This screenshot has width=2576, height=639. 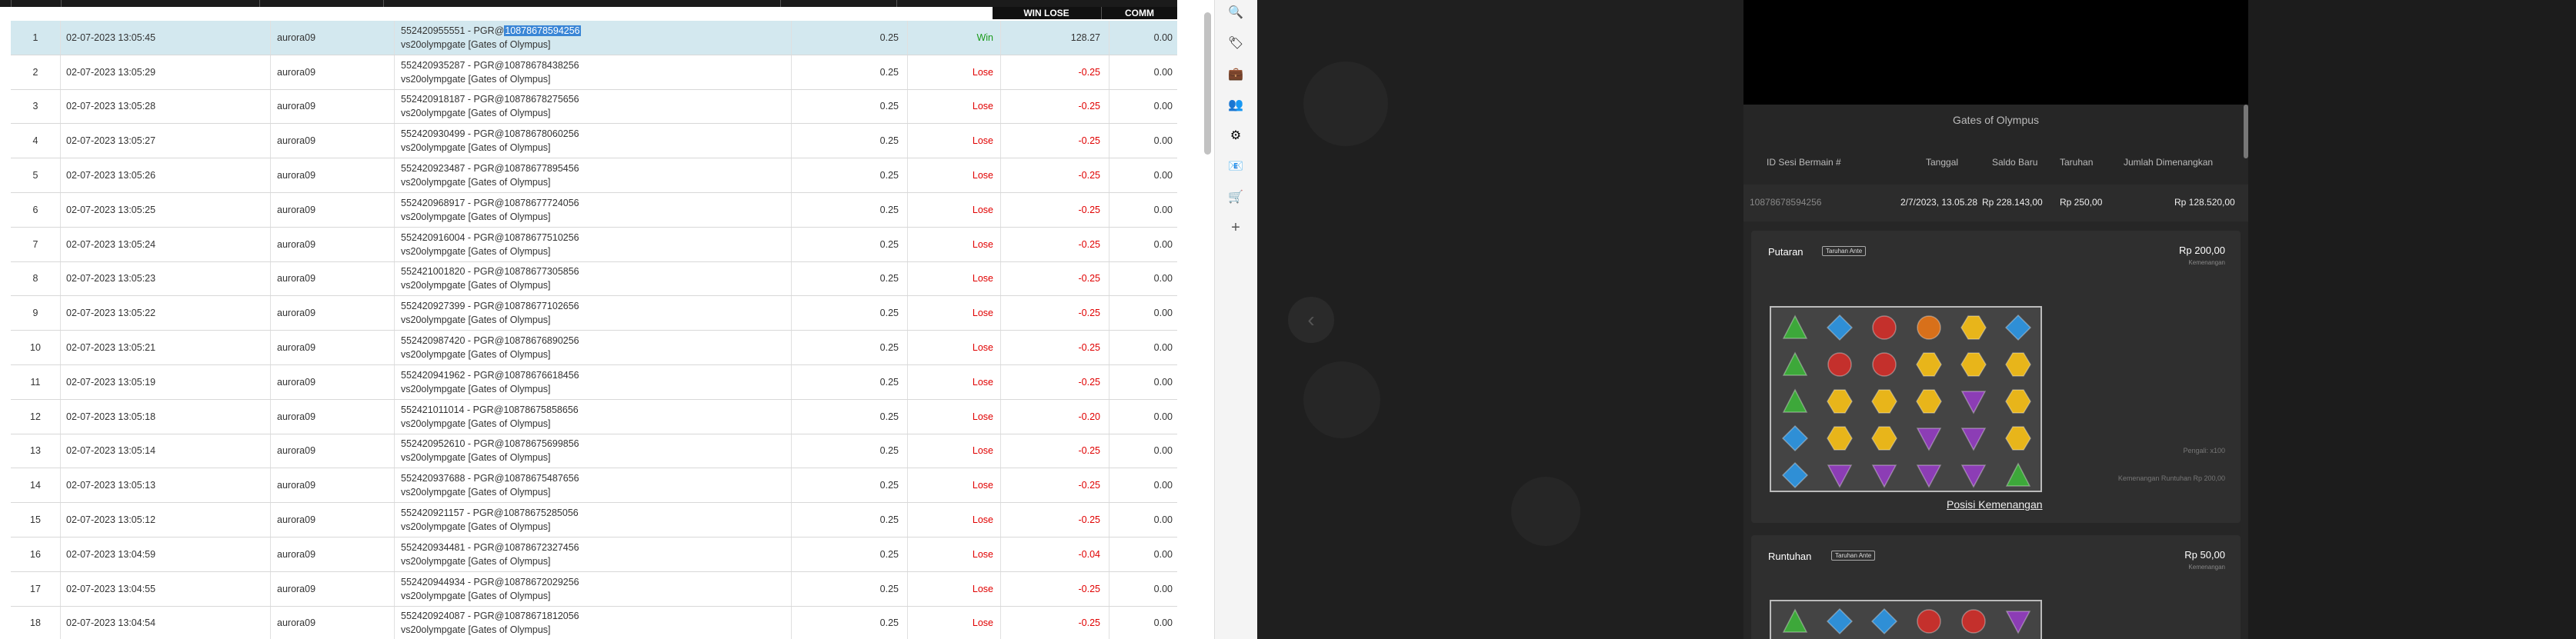 What do you see at coordinates (541, 547) in the screenshot?
I see `round-id: 10878672327456` at bounding box center [541, 547].